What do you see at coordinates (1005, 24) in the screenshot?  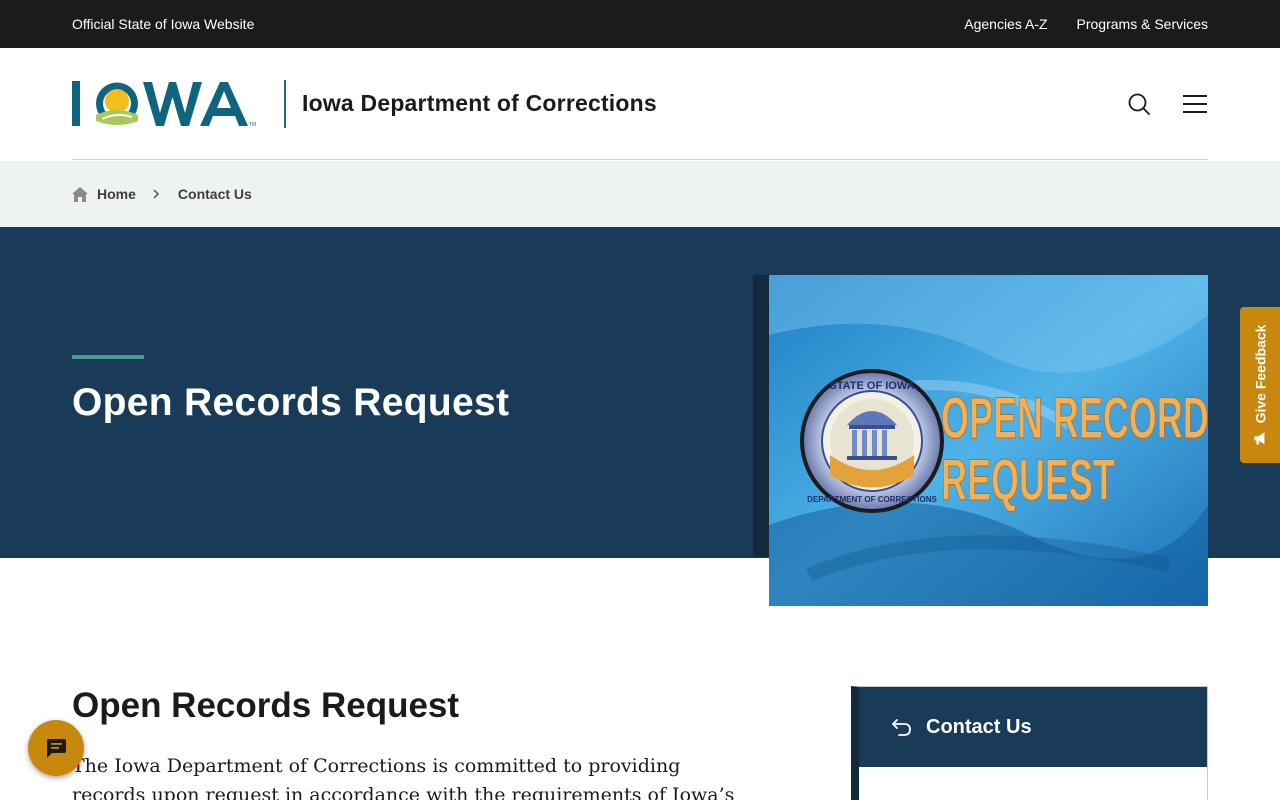 I see `agencies-a-z-link: Agencies A-Z` at bounding box center [1005, 24].